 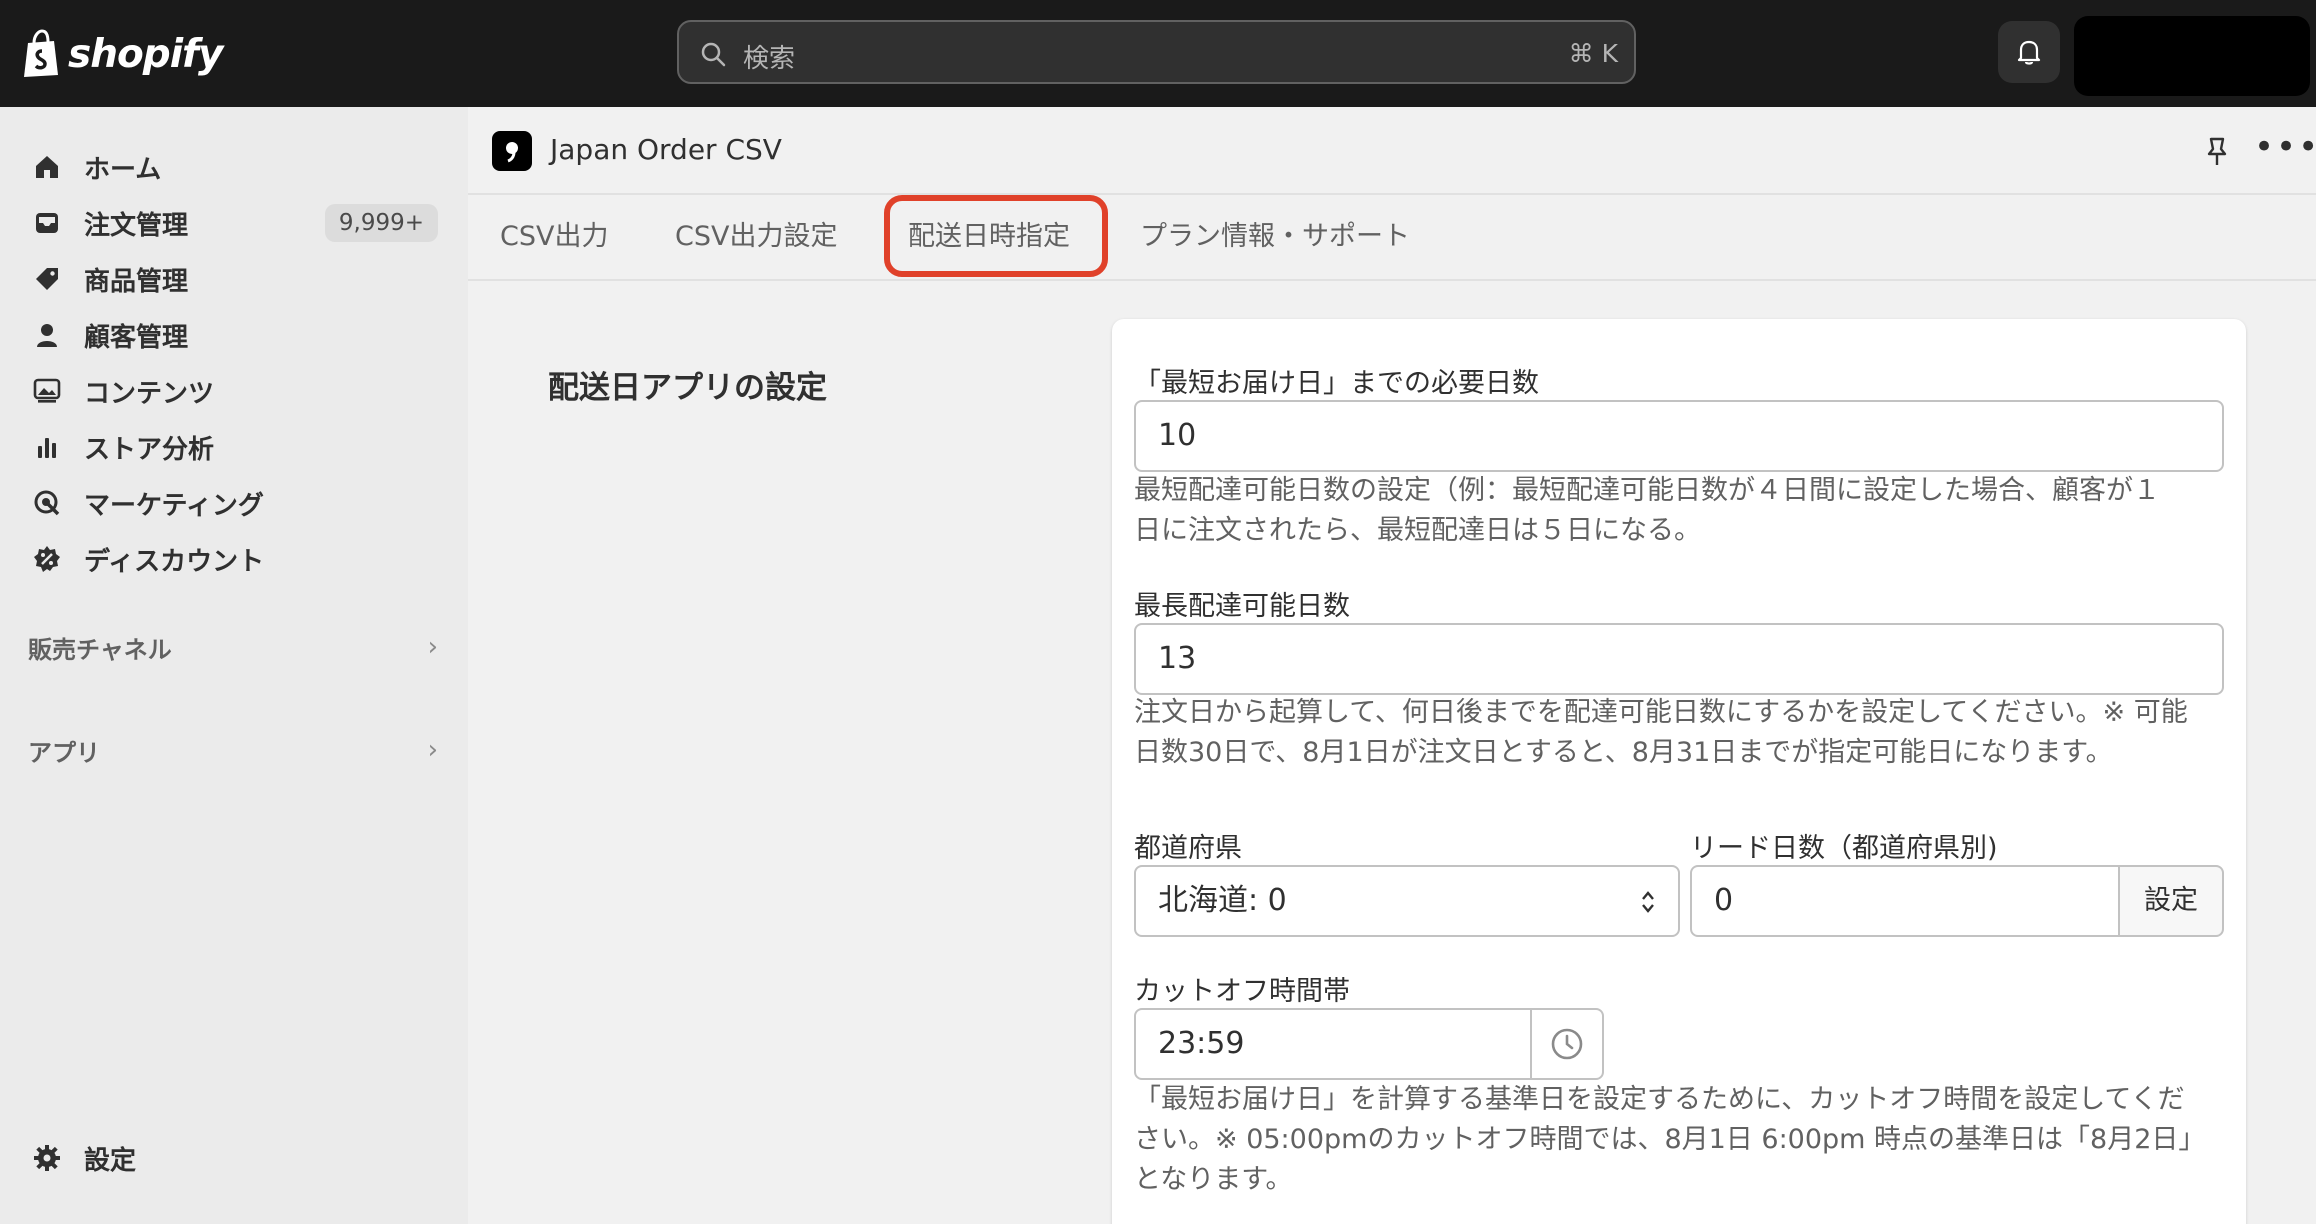 I want to click on app-title: Japan Order CSV, so click(x=666, y=149).